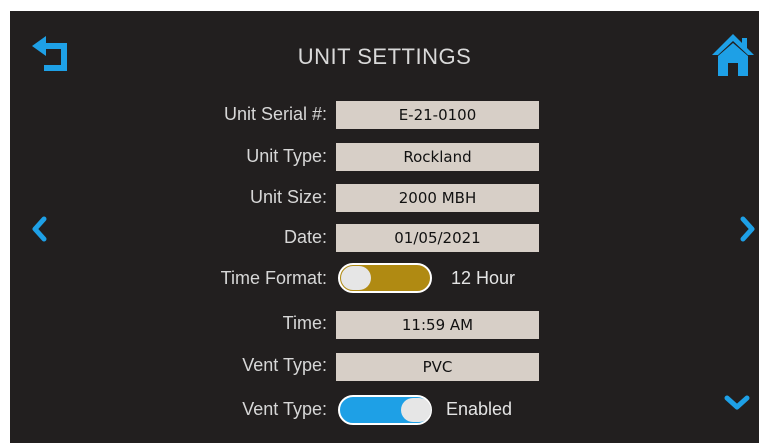 The image size is (769, 443). Describe the element at coordinates (384, 56) in the screenshot. I see `page-title: UNIT SETTINGS` at that location.